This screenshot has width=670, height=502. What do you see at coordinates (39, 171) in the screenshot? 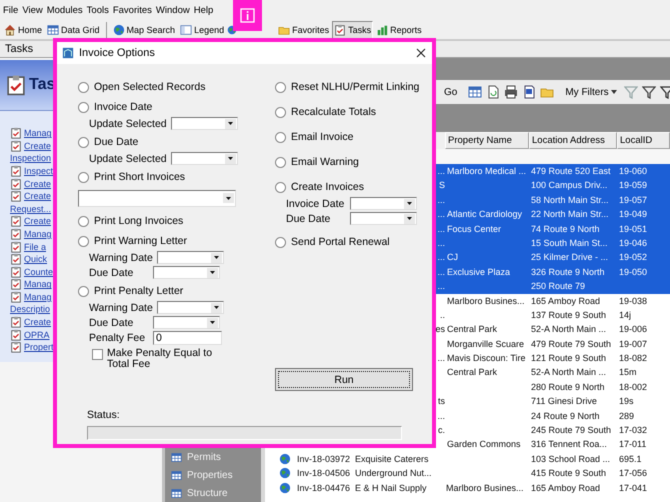
I see `task-link: Inspect` at bounding box center [39, 171].